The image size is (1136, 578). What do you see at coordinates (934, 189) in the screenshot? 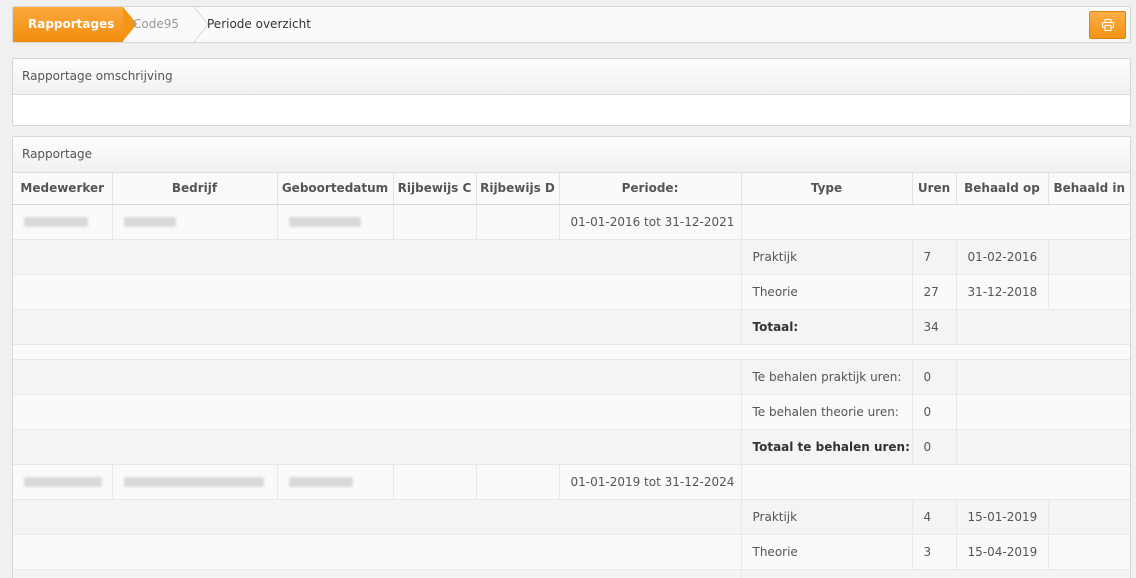
I see `col-uren: Uren` at bounding box center [934, 189].